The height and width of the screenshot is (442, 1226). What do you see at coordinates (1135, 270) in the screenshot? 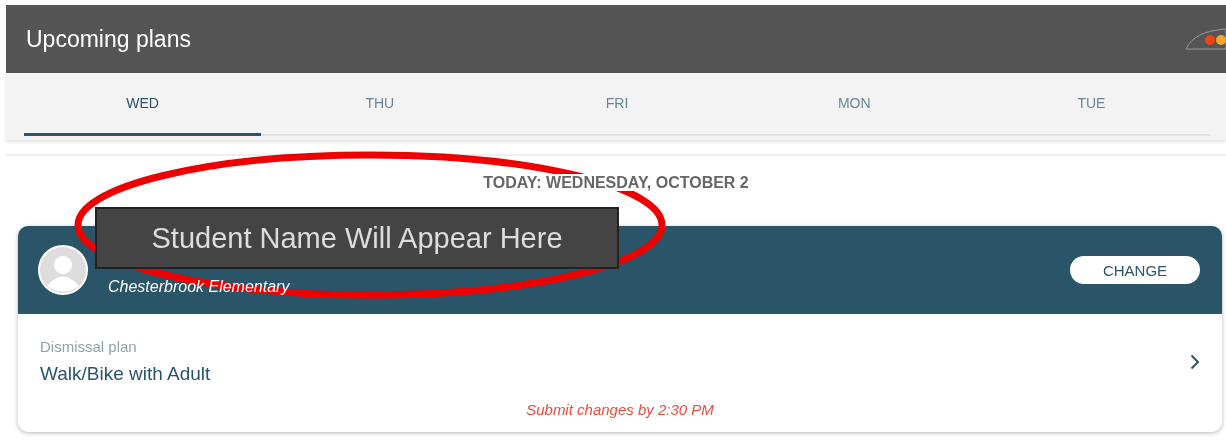
I see `change-button: CHANGE` at bounding box center [1135, 270].